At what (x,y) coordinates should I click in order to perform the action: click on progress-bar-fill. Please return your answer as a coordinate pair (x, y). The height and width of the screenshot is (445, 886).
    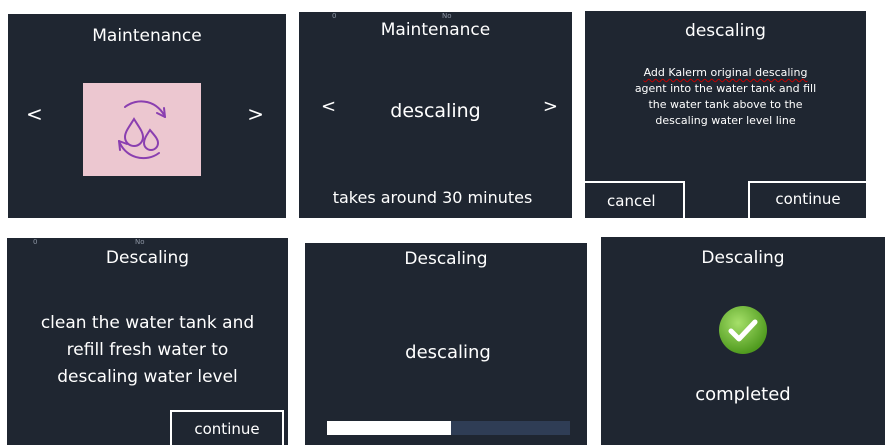
    Looking at the image, I should click on (389, 428).